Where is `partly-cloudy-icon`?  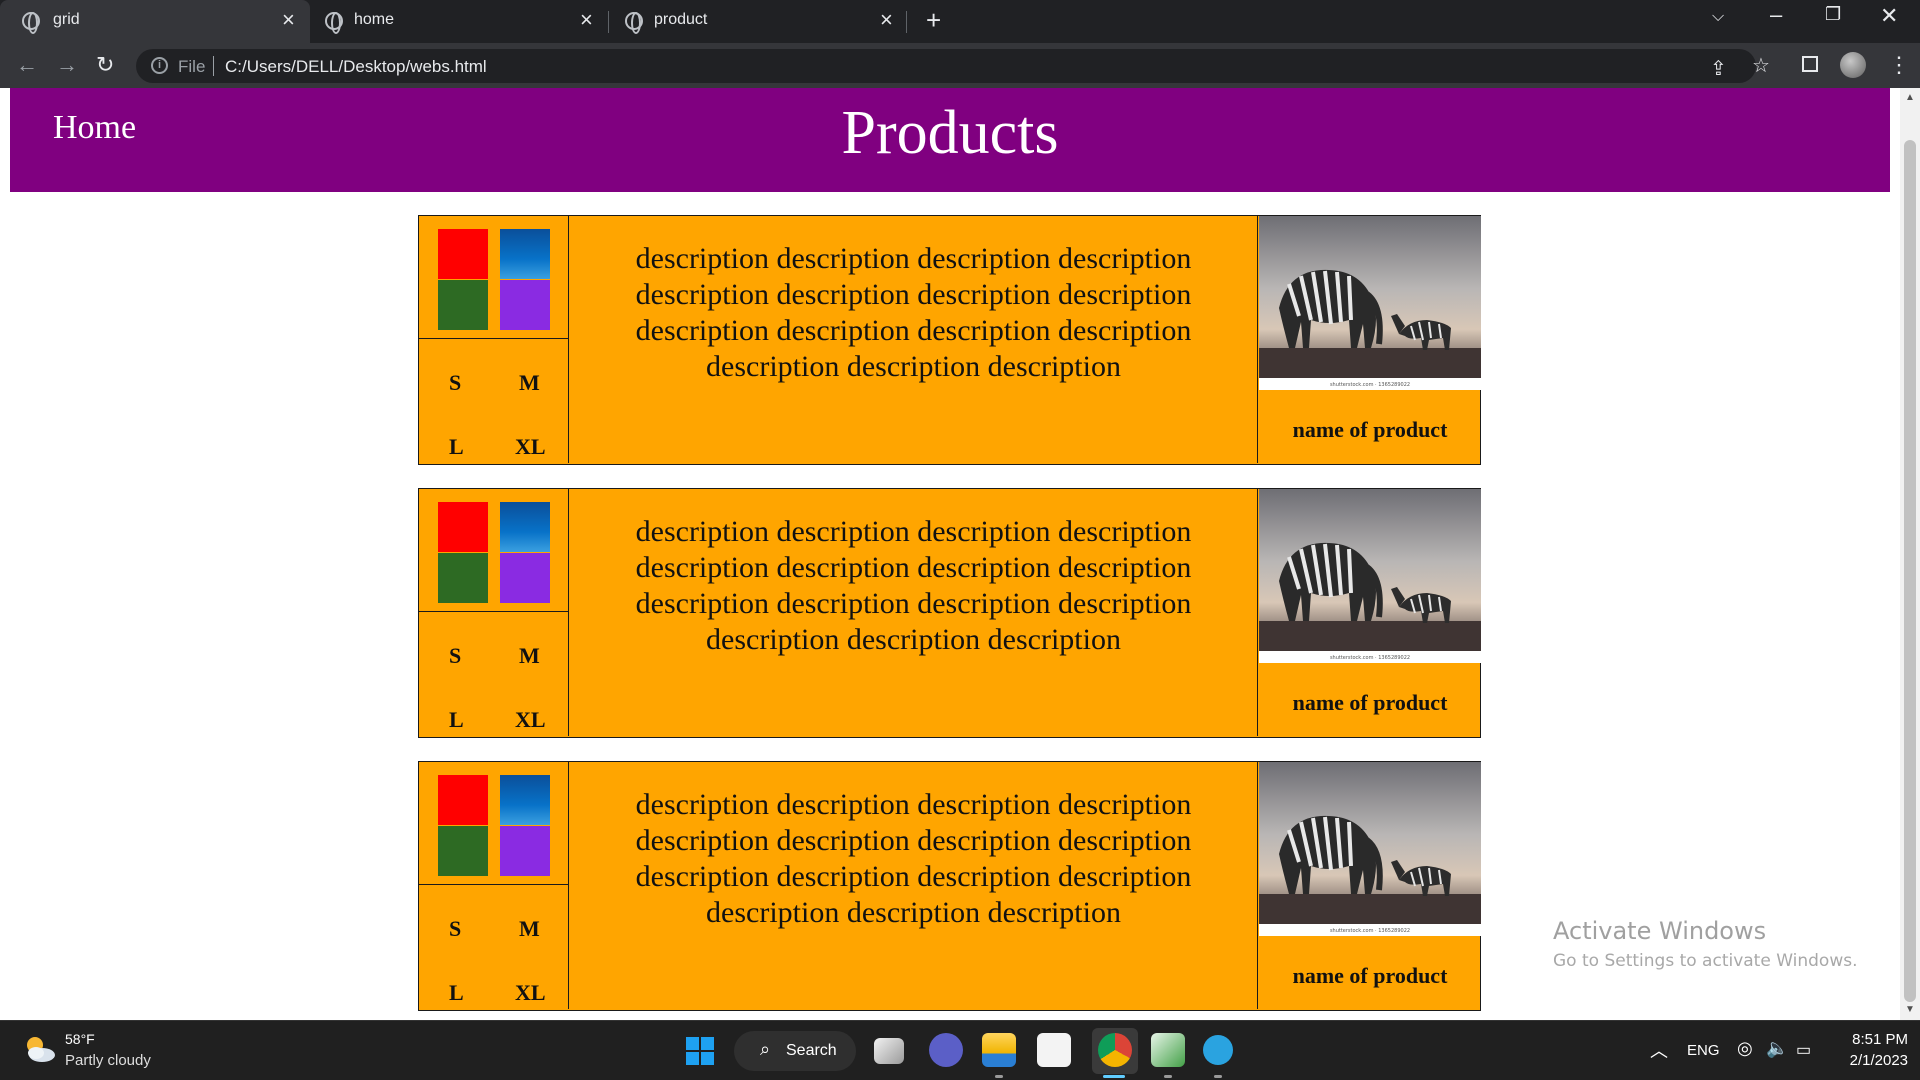 partly-cloudy-icon is located at coordinates (40, 1049).